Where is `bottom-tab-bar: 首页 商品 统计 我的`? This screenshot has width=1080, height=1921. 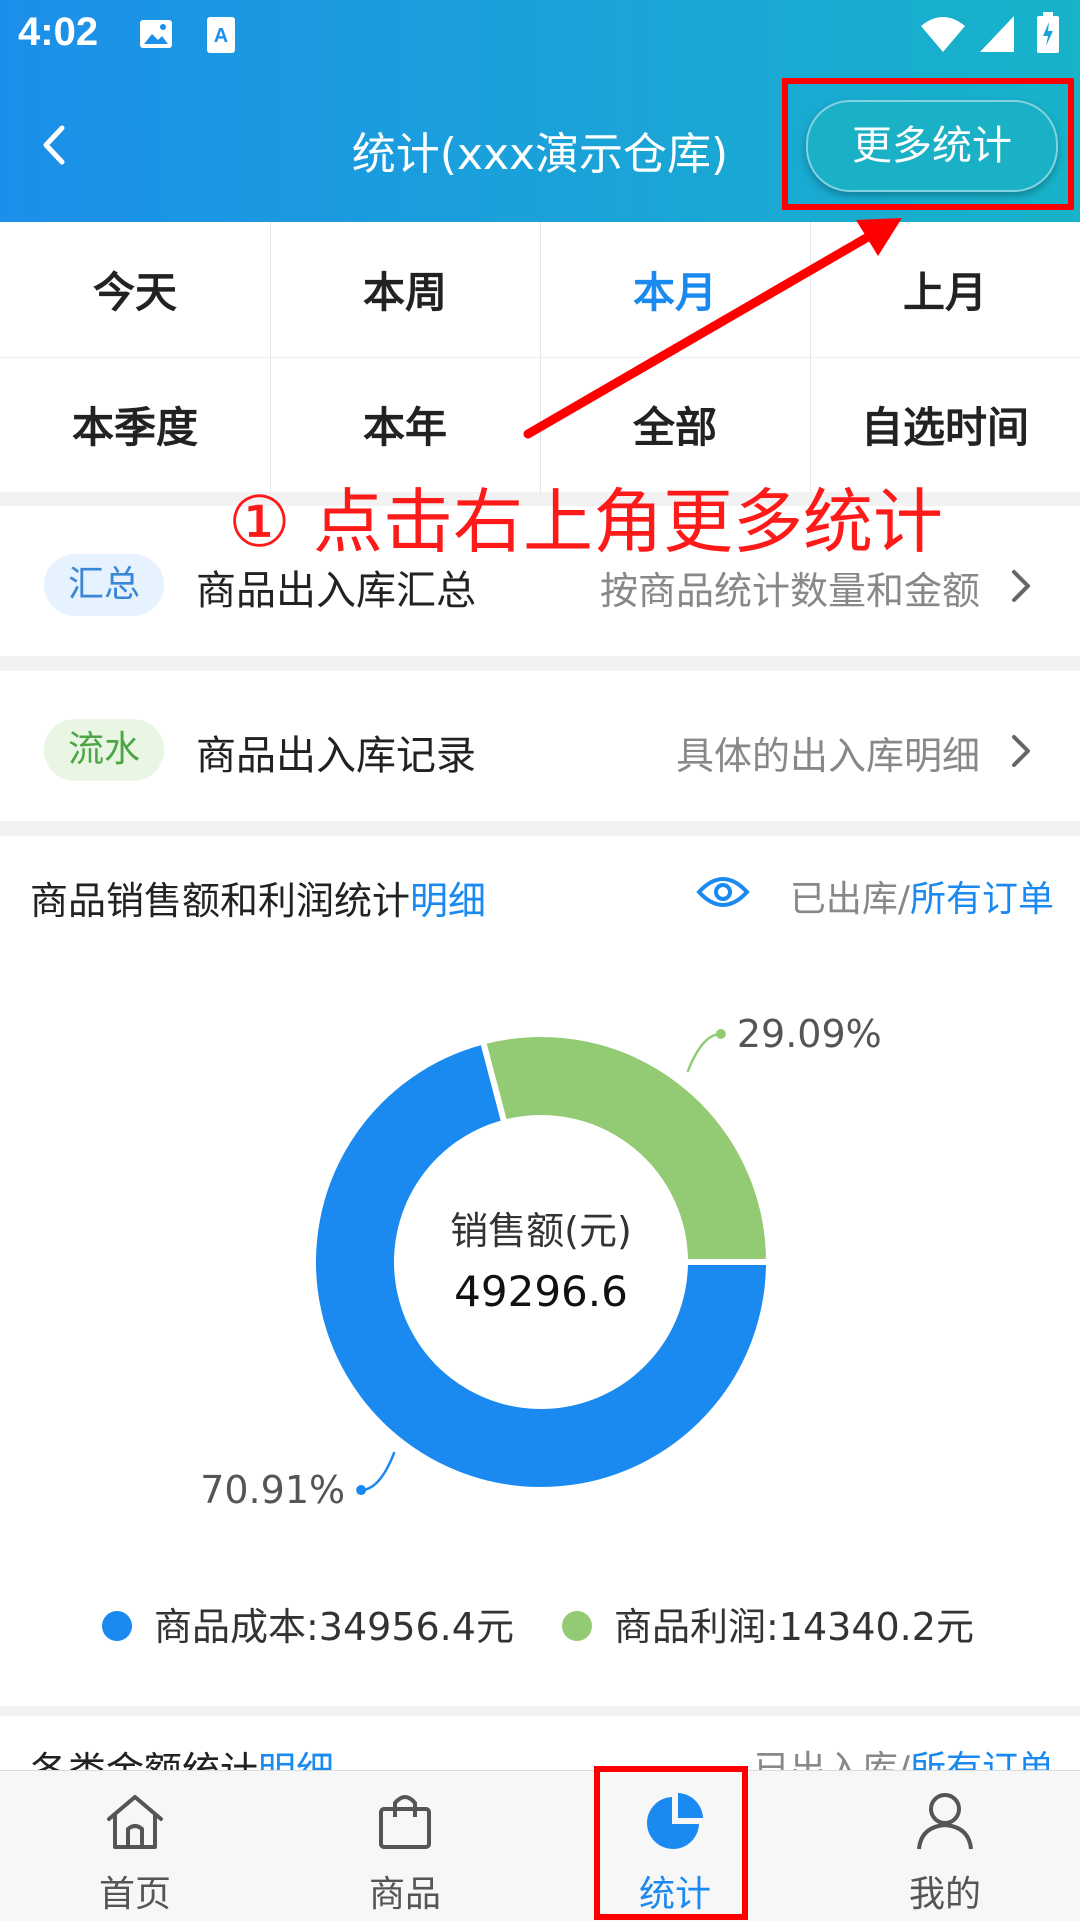
bottom-tab-bar: 首页 商品 统计 我的 is located at coordinates (540, 1845).